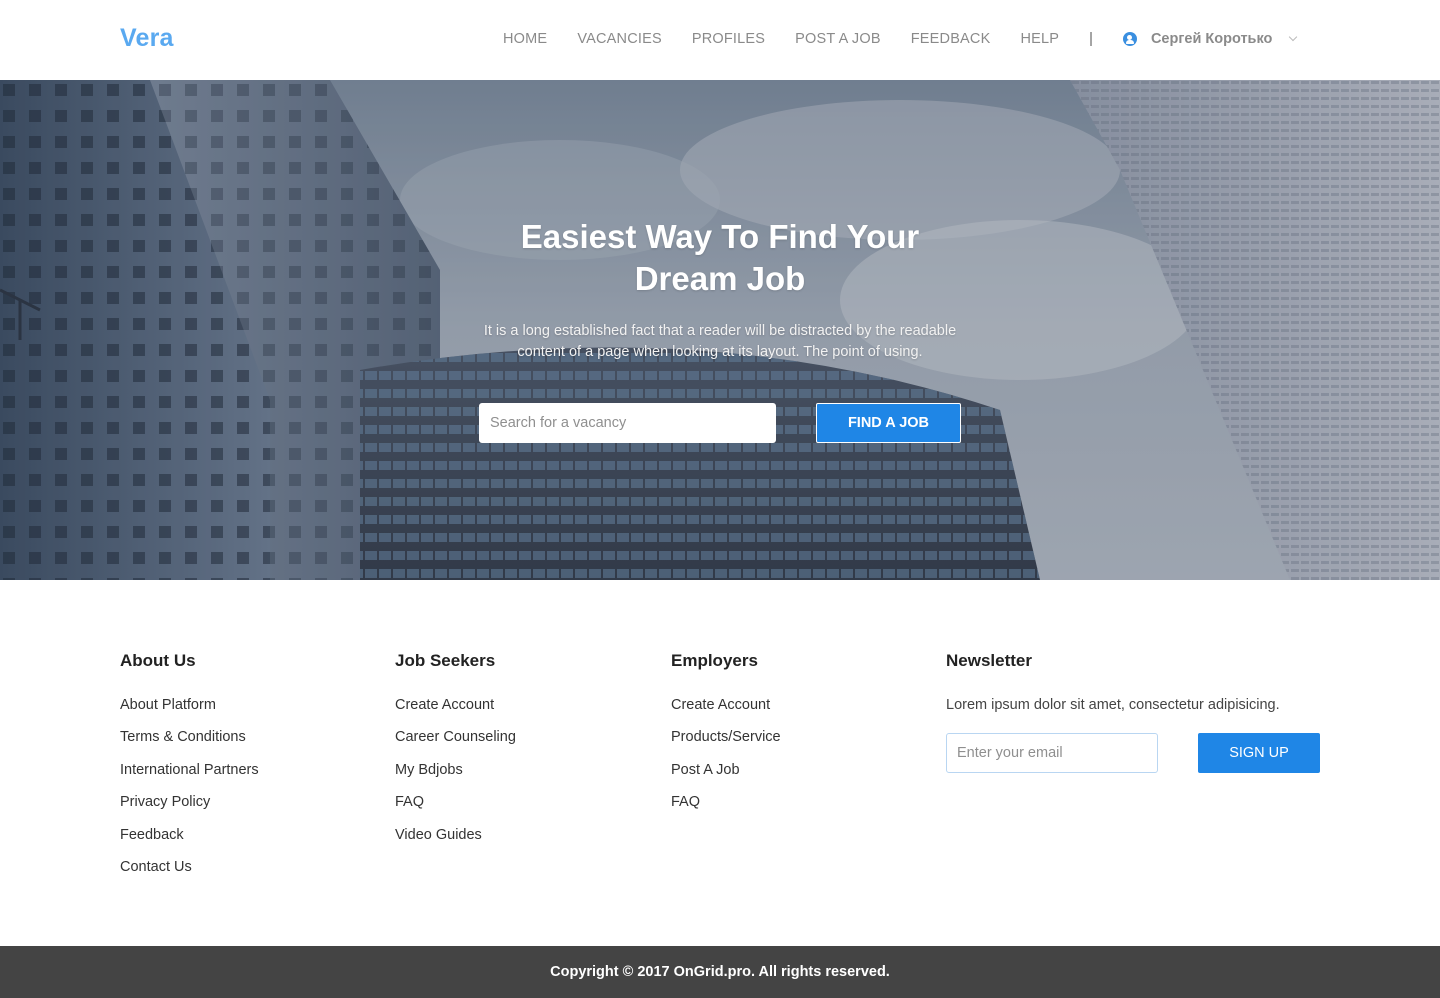 This screenshot has width=1440, height=998. Describe the element at coordinates (720, 705) in the screenshot. I see `footer-employers-link: Create Account` at that location.